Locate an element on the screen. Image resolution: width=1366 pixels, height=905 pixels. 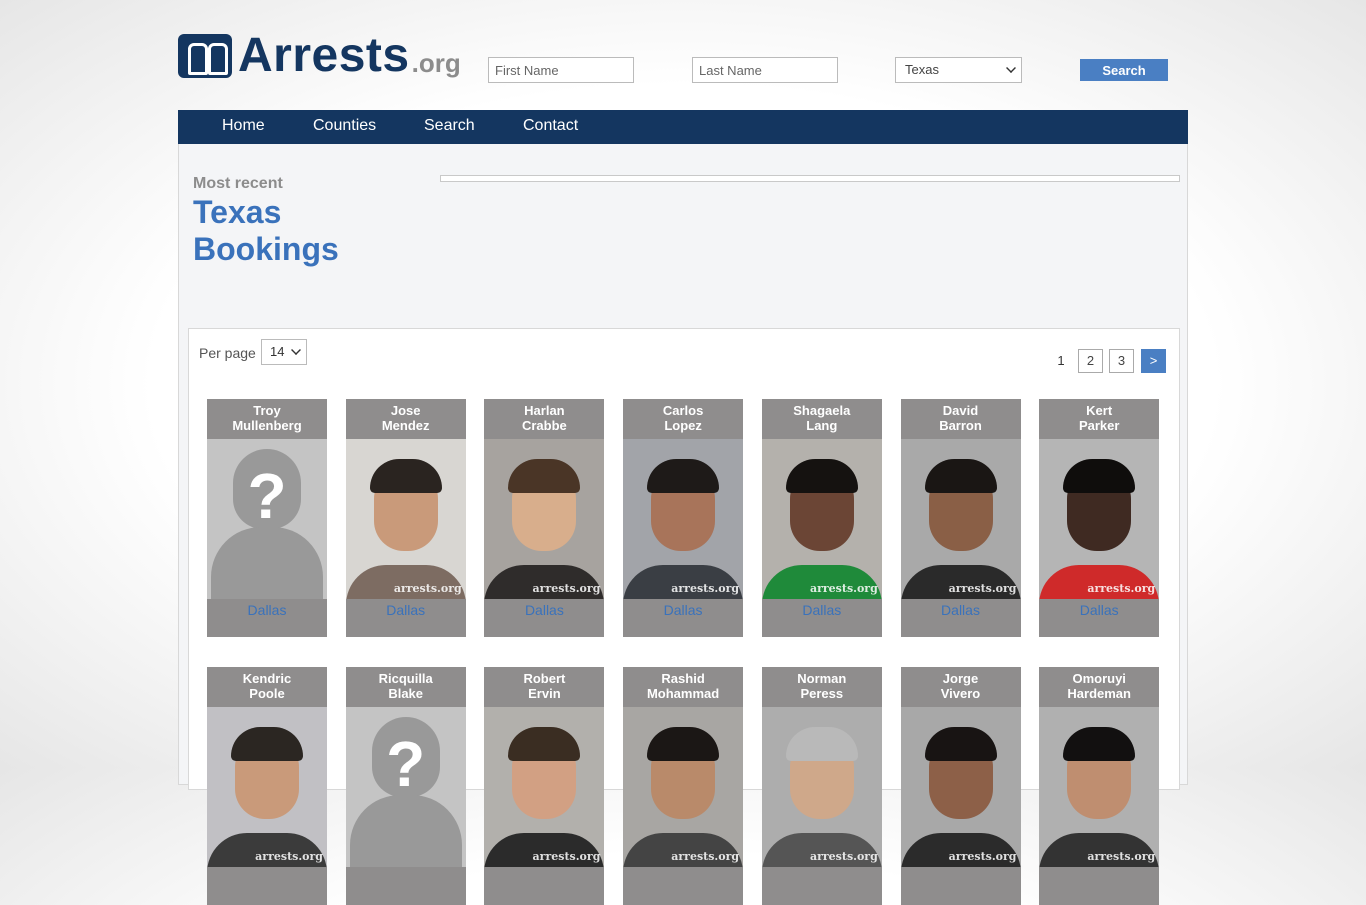
booking-card: Robert Ervin arrests.org is located at coordinates (544, 786).